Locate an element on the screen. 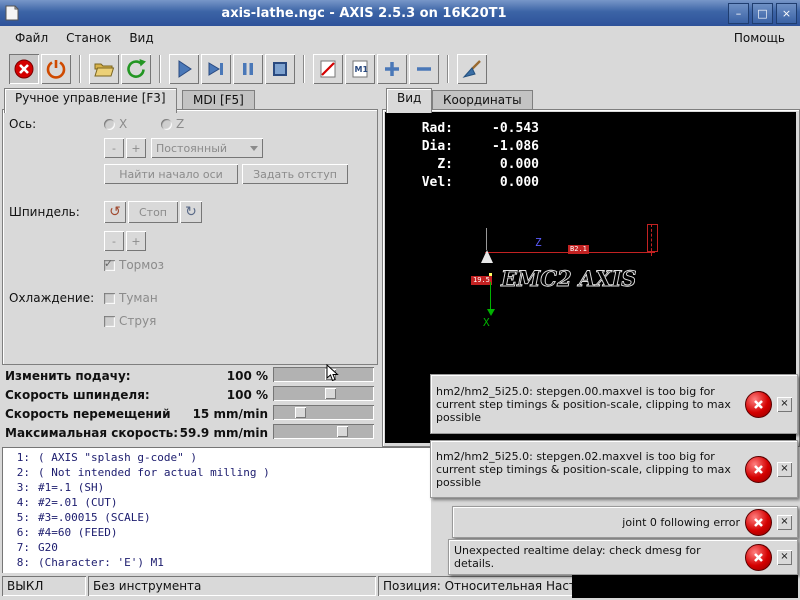 The image size is (800, 600). flood-checkbox is located at coordinates (109, 321).